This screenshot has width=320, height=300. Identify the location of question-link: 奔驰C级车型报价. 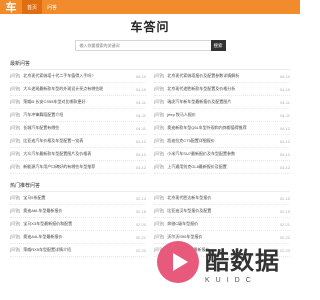
(222, 224).